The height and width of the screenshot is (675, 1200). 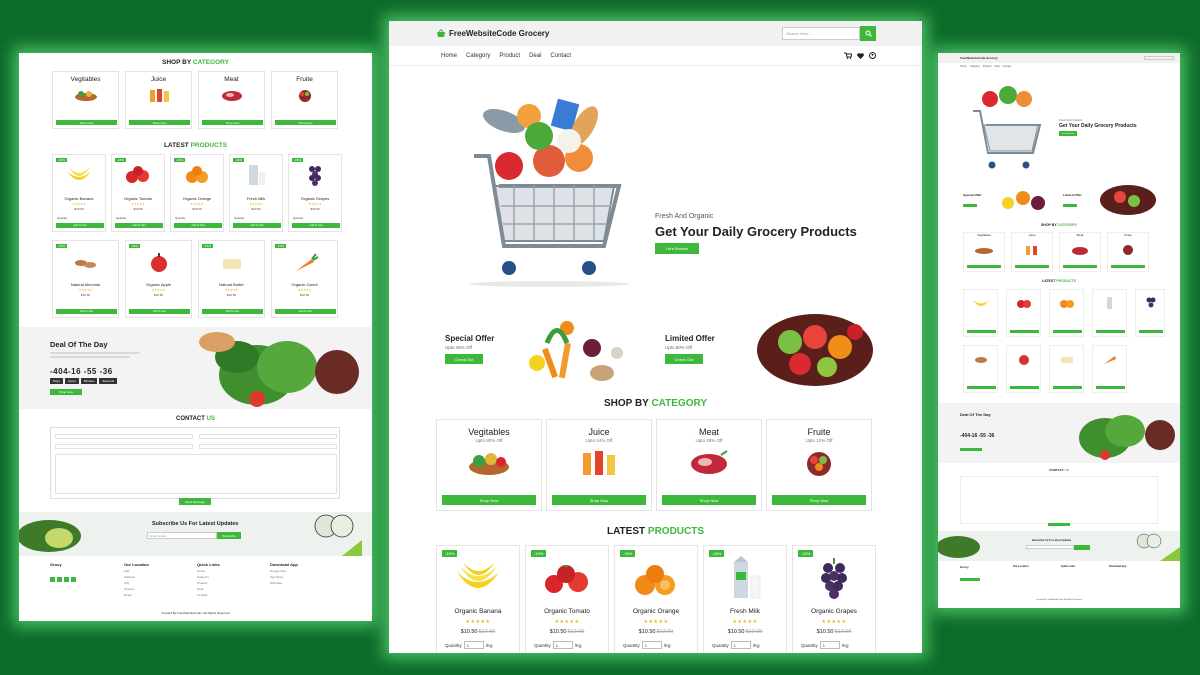 What do you see at coordinates (1128, 252) in the screenshot?
I see `mini-category-card: Fruite` at bounding box center [1128, 252].